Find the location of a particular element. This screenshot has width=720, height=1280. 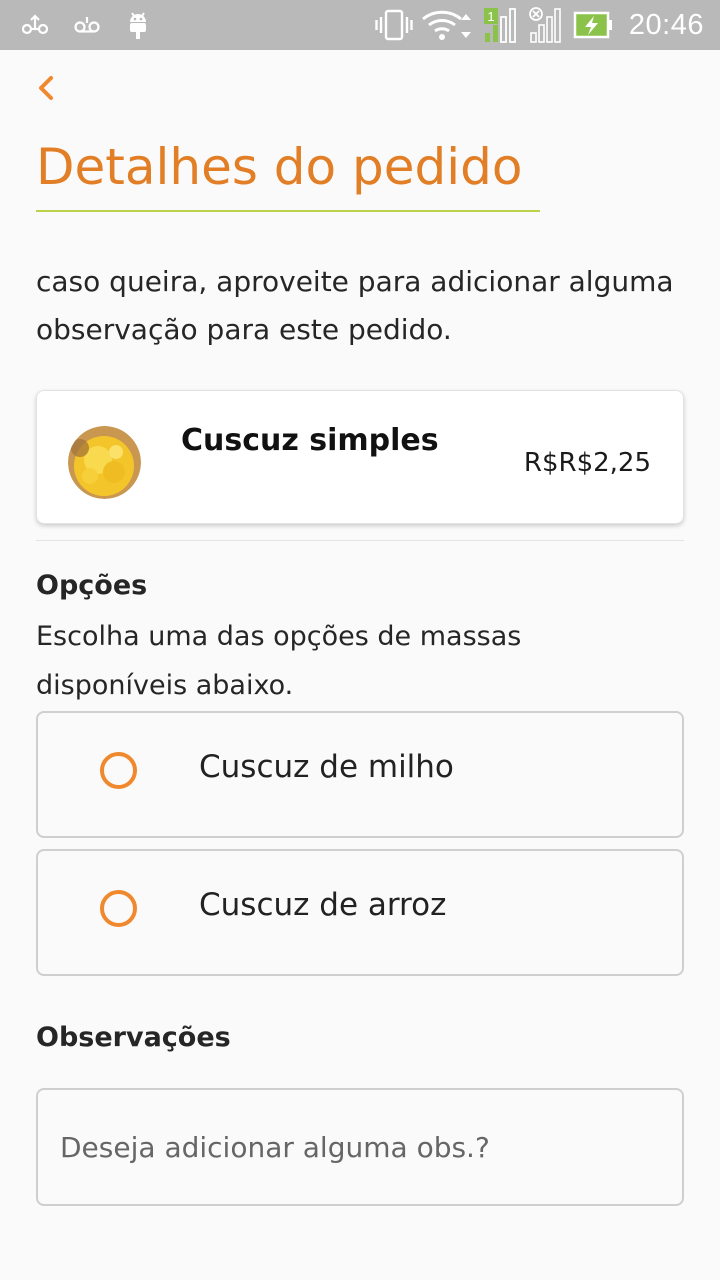

option-cuscuz-arroz: Cuscuz de arroz is located at coordinates (360, 912).